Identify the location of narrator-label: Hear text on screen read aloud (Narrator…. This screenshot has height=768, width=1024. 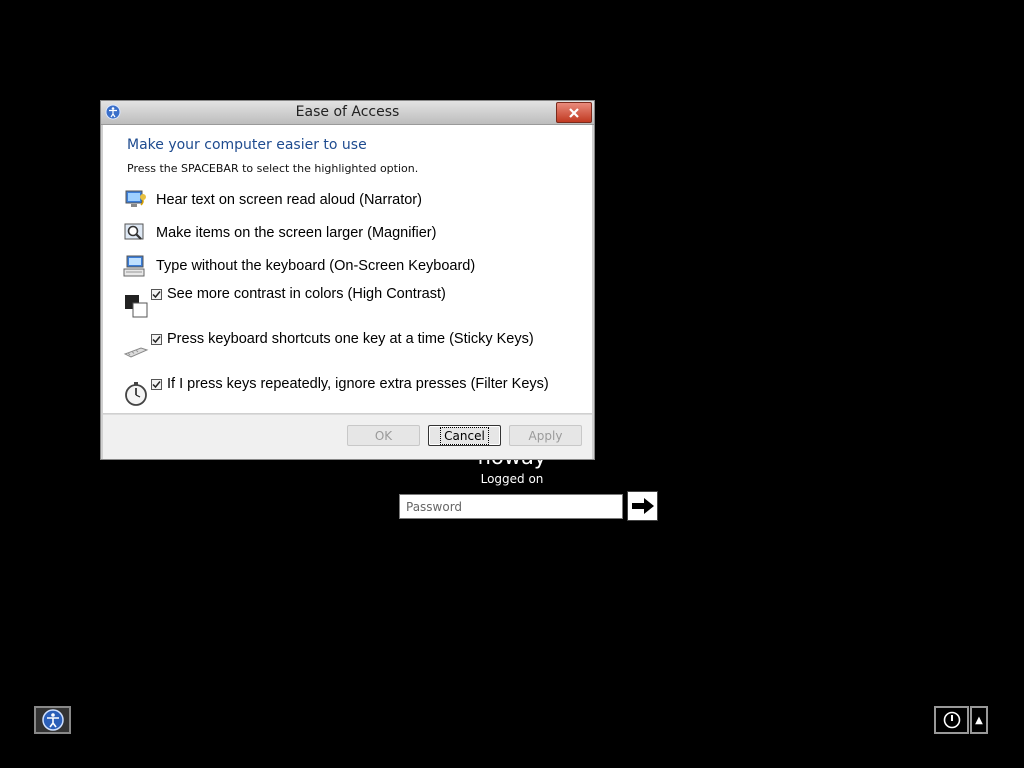
(289, 200).